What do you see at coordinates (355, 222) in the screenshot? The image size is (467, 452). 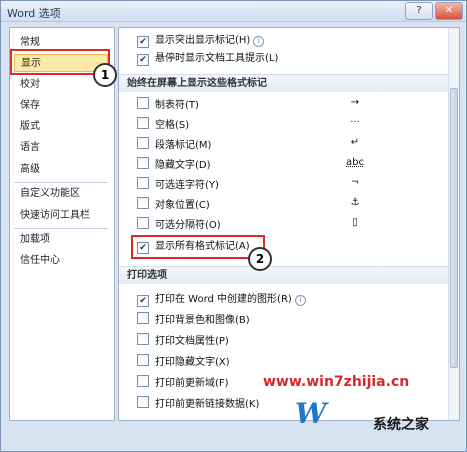 I see `optional-break-mark-icon: ▯` at bounding box center [355, 222].